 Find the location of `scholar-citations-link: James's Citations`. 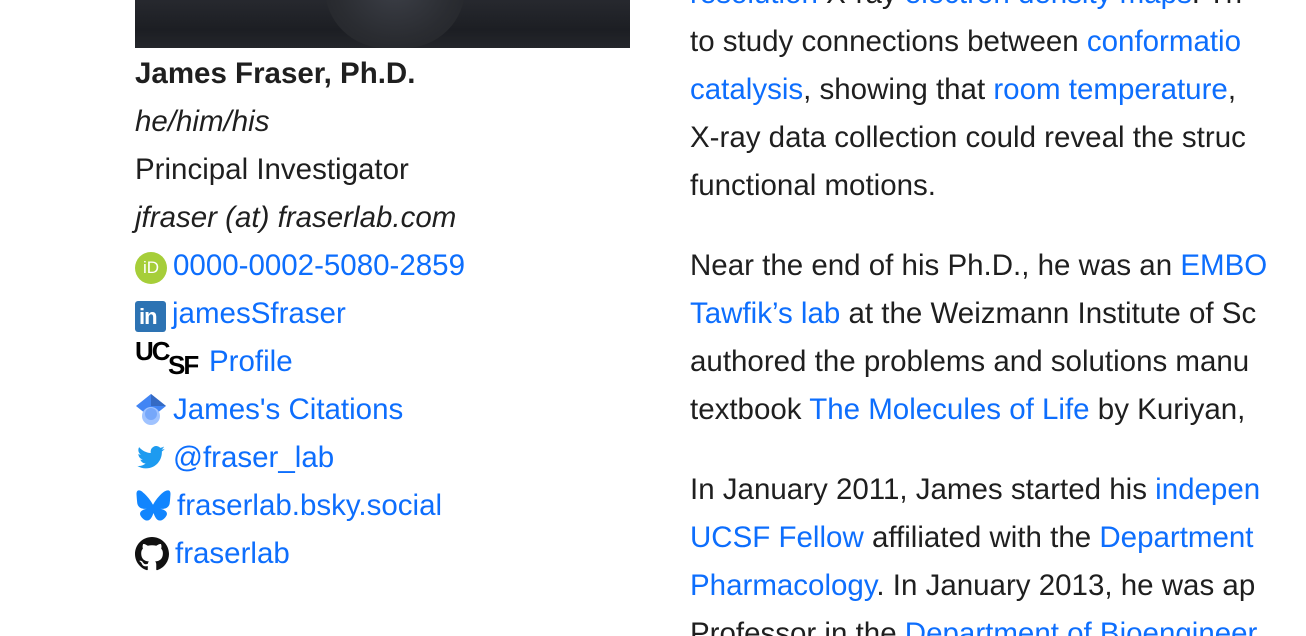

scholar-citations-link: James's Citations is located at coordinates (288, 410).